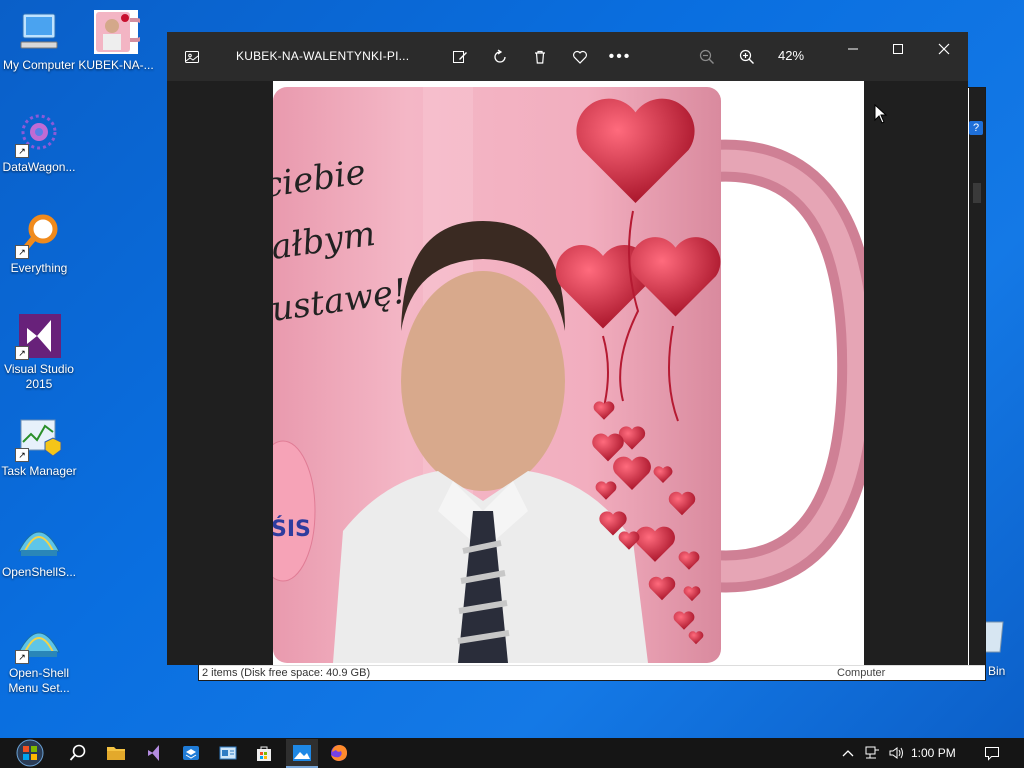 This screenshot has width=1024, height=768. What do you see at coordinates (861, 673) in the screenshot?
I see `status-location: Computer` at bounding box center [861, 673].